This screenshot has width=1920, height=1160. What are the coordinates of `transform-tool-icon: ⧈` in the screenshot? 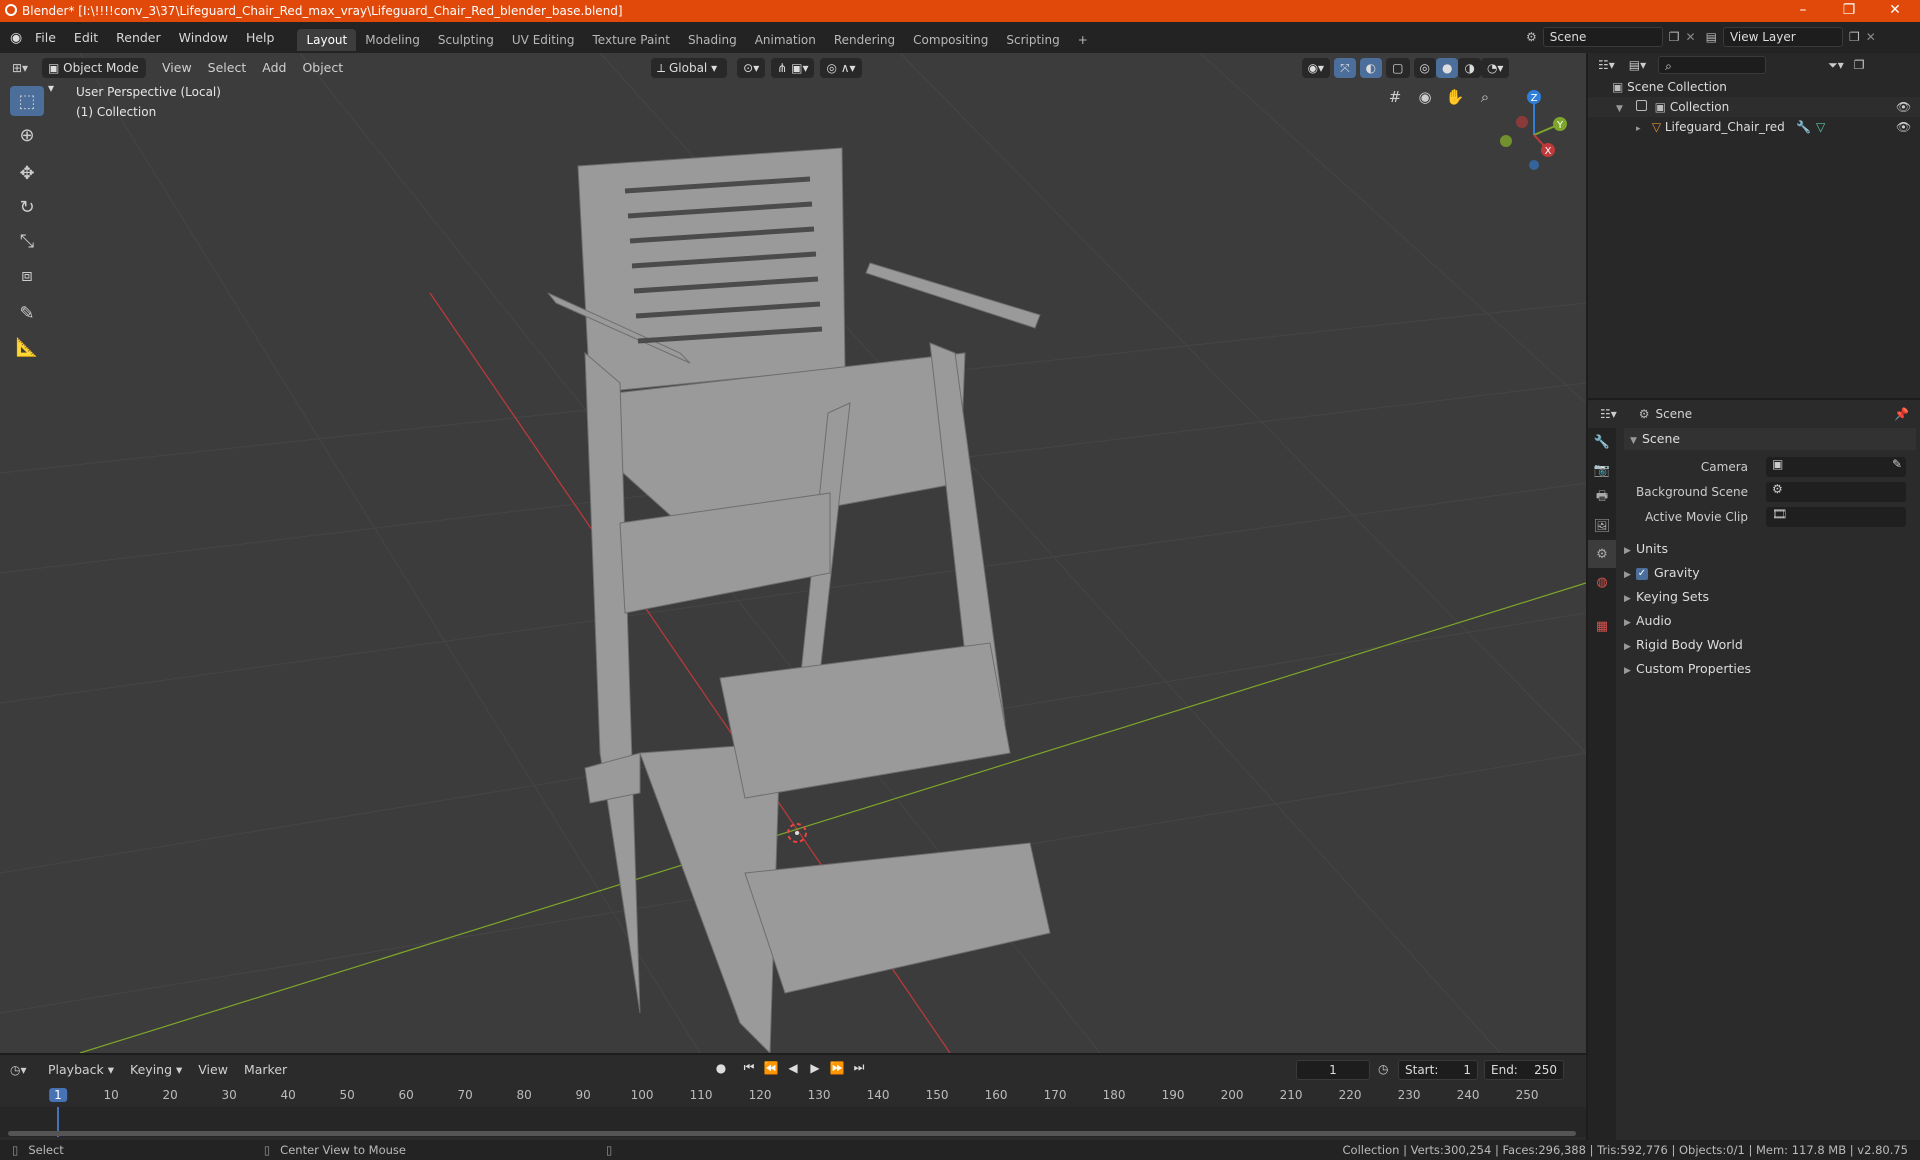 It's located at (27, 275).